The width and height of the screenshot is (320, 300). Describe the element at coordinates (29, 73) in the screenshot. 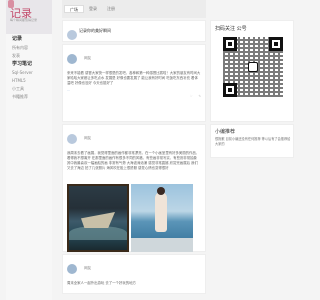

I see `sidebar-item-sql: Sql-Server` at that location.